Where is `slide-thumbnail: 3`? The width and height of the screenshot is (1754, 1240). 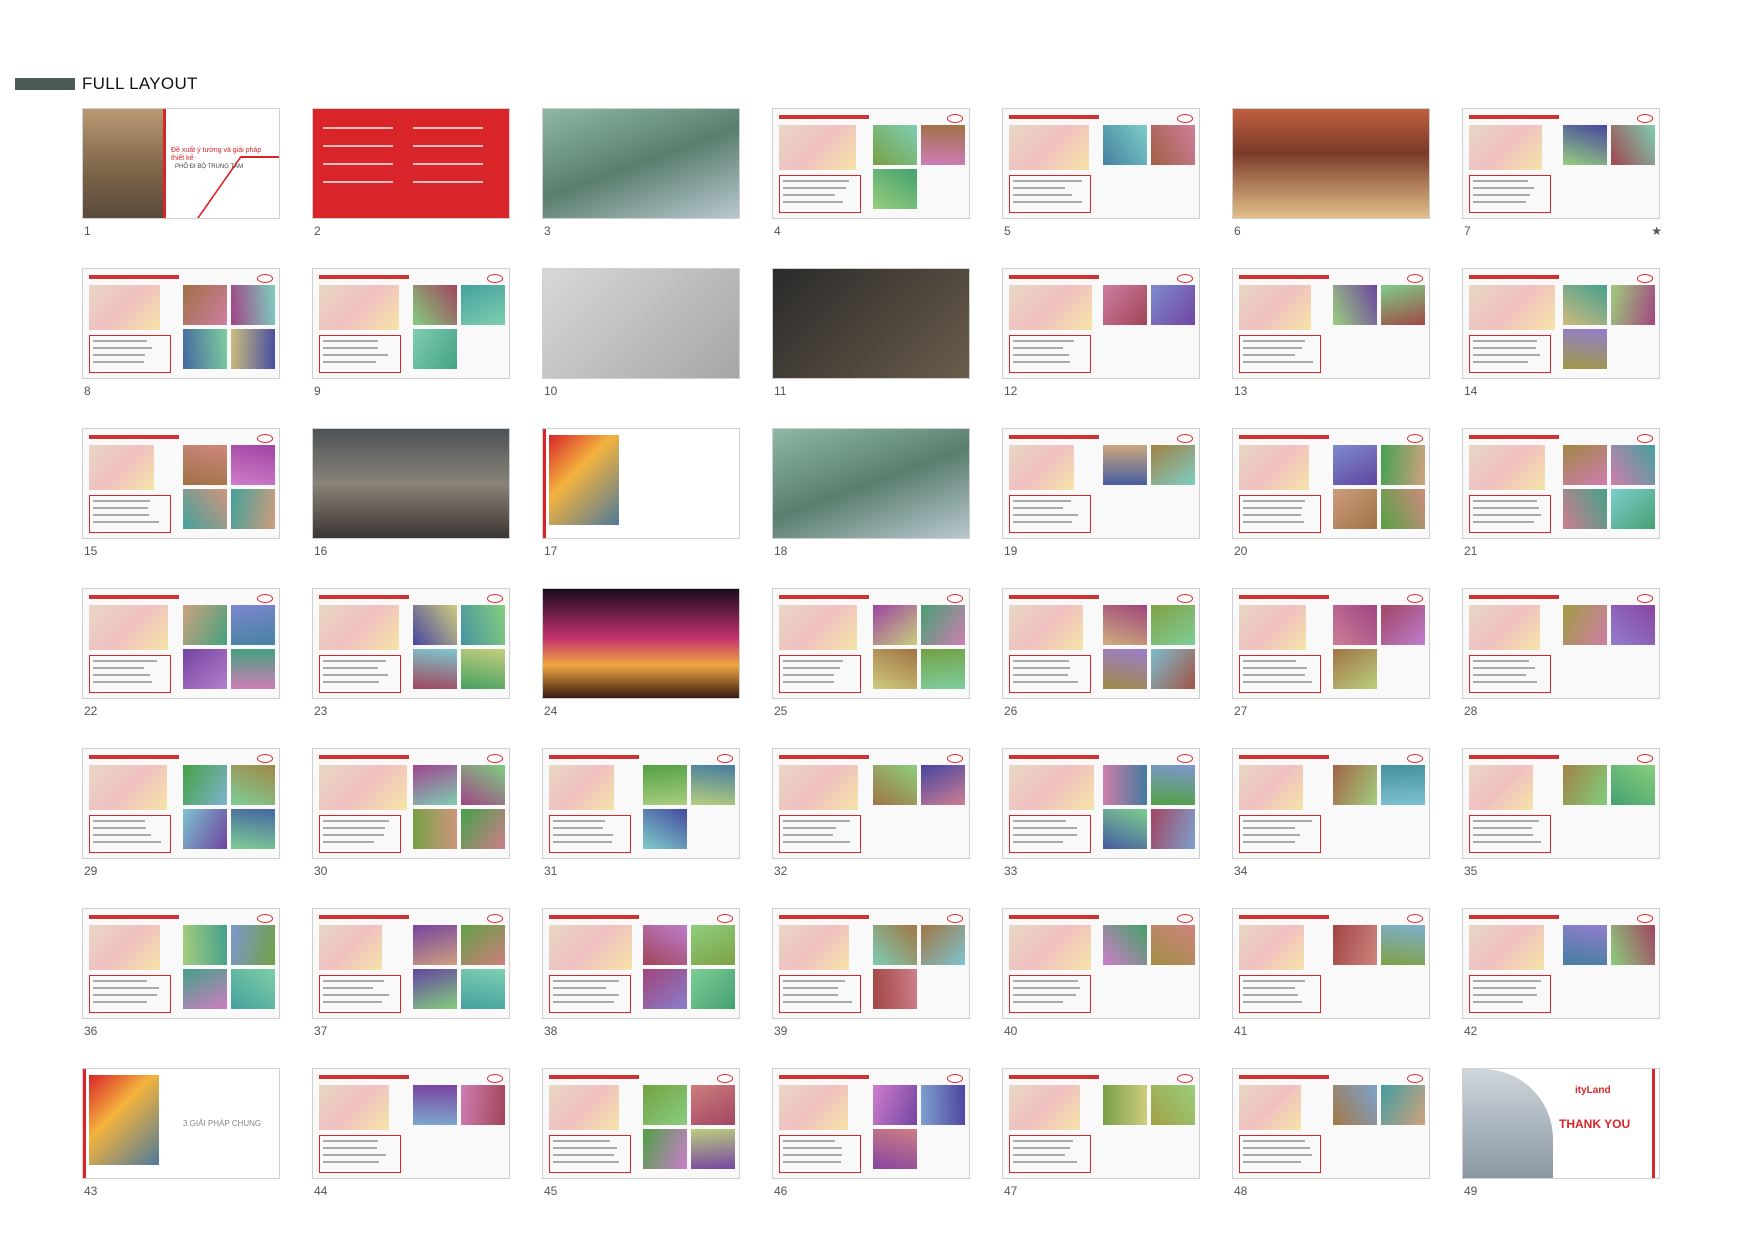
slide-thumbnail: 3 is located at coordinates (642, 188).